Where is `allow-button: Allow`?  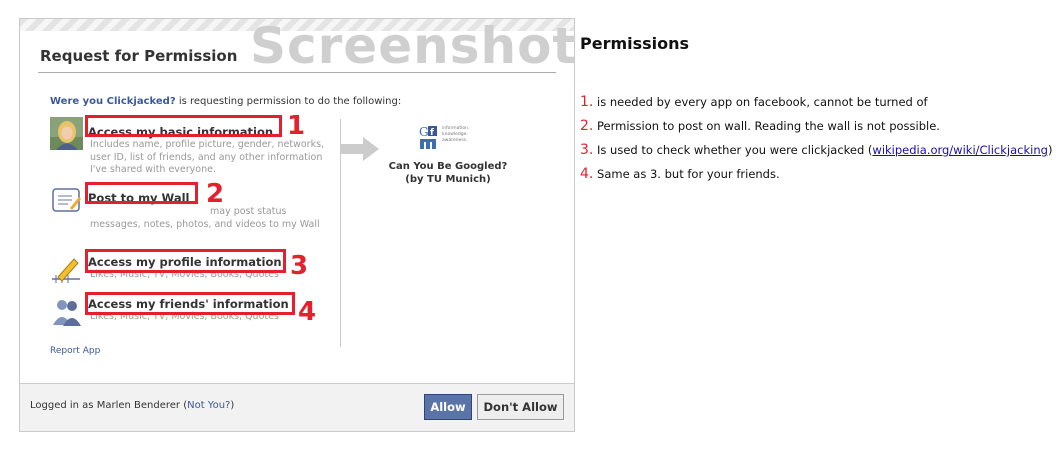
allow-button: Allow is located at coordinates (448, 407).